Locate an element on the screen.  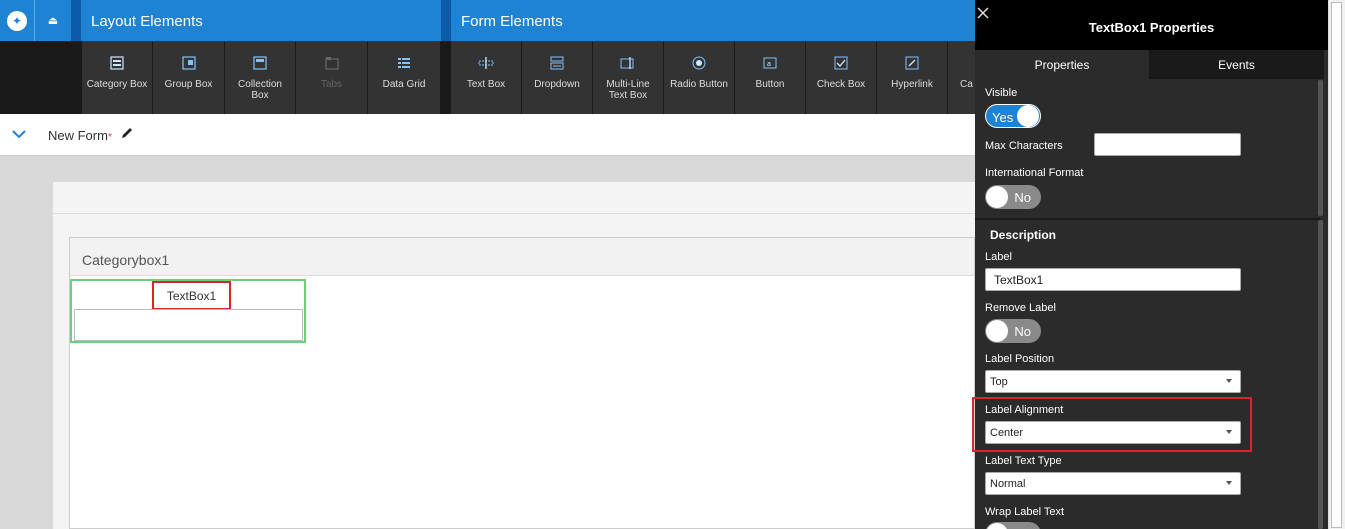
max-characters-input is located at coordinates (1167, 144).